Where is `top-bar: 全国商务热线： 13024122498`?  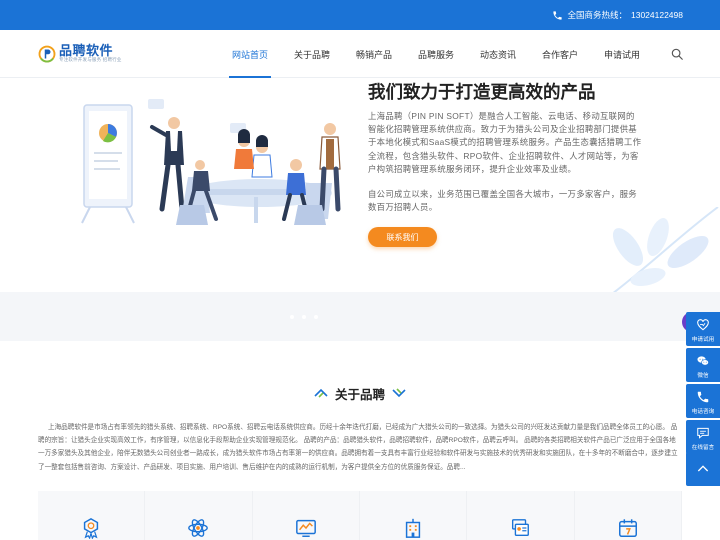 top-bar: 全国商务热线： 13024122498 is located at coordinates (360, 15).